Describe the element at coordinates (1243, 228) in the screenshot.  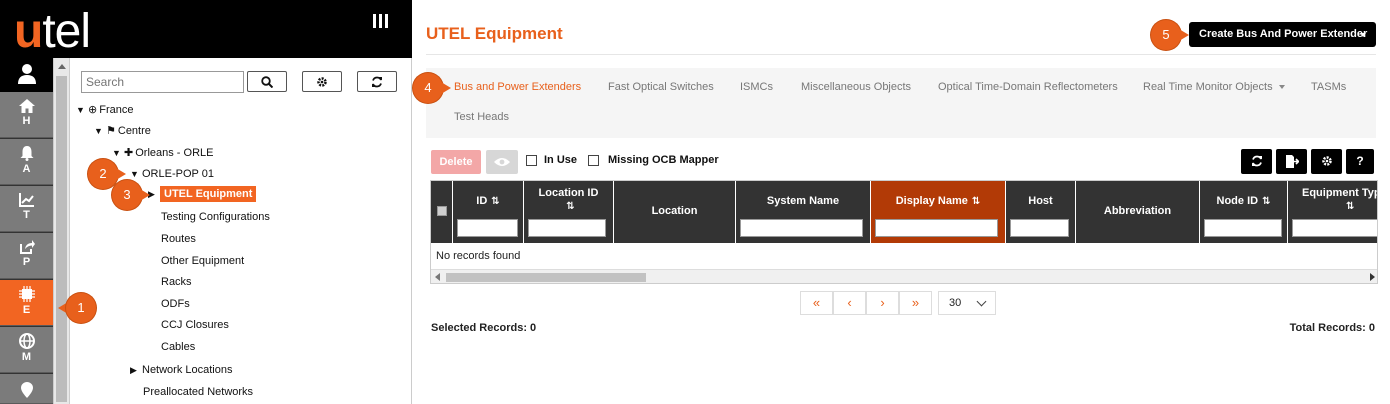
I see `node-id-filter-input` at that location.